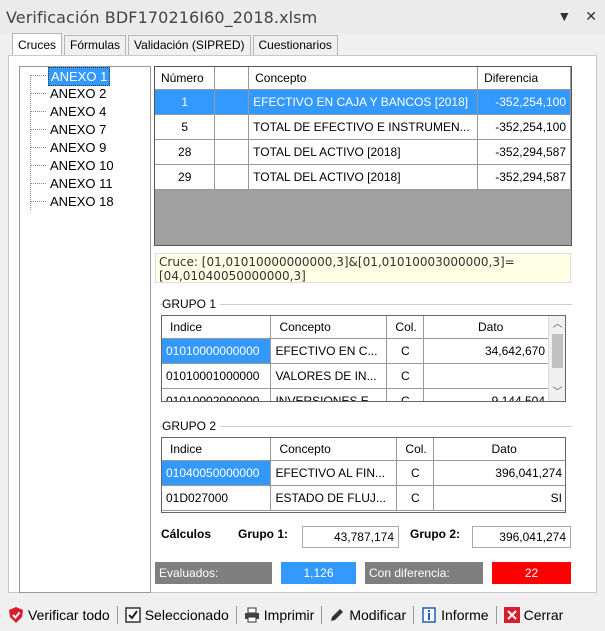 This screenshot has height=631, width=605. Describe the element at coordinates (185, 177) in the screenshot. I see `cell-numero: 29` at that location.